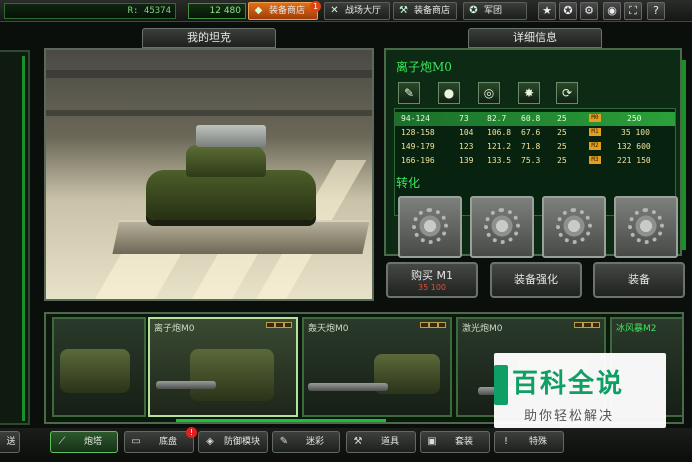 This screenshot has height=462, width=692. I want to click on my-tank-header: 我的坦克, so click(209, 38).